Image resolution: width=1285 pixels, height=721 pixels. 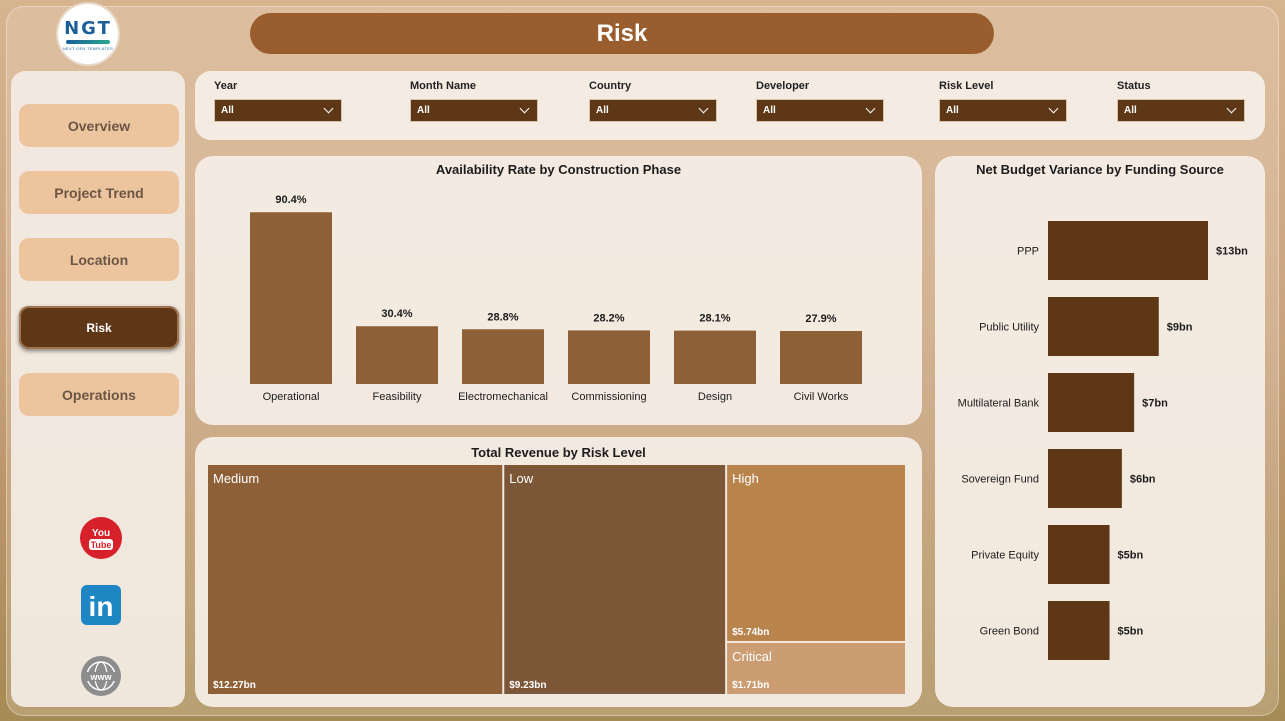 What do you see at coordinates (999, 404) in the screenshot?
I see `category-label-multilateral-bank: Multilateral Bank` at bounding box center [999, 404].